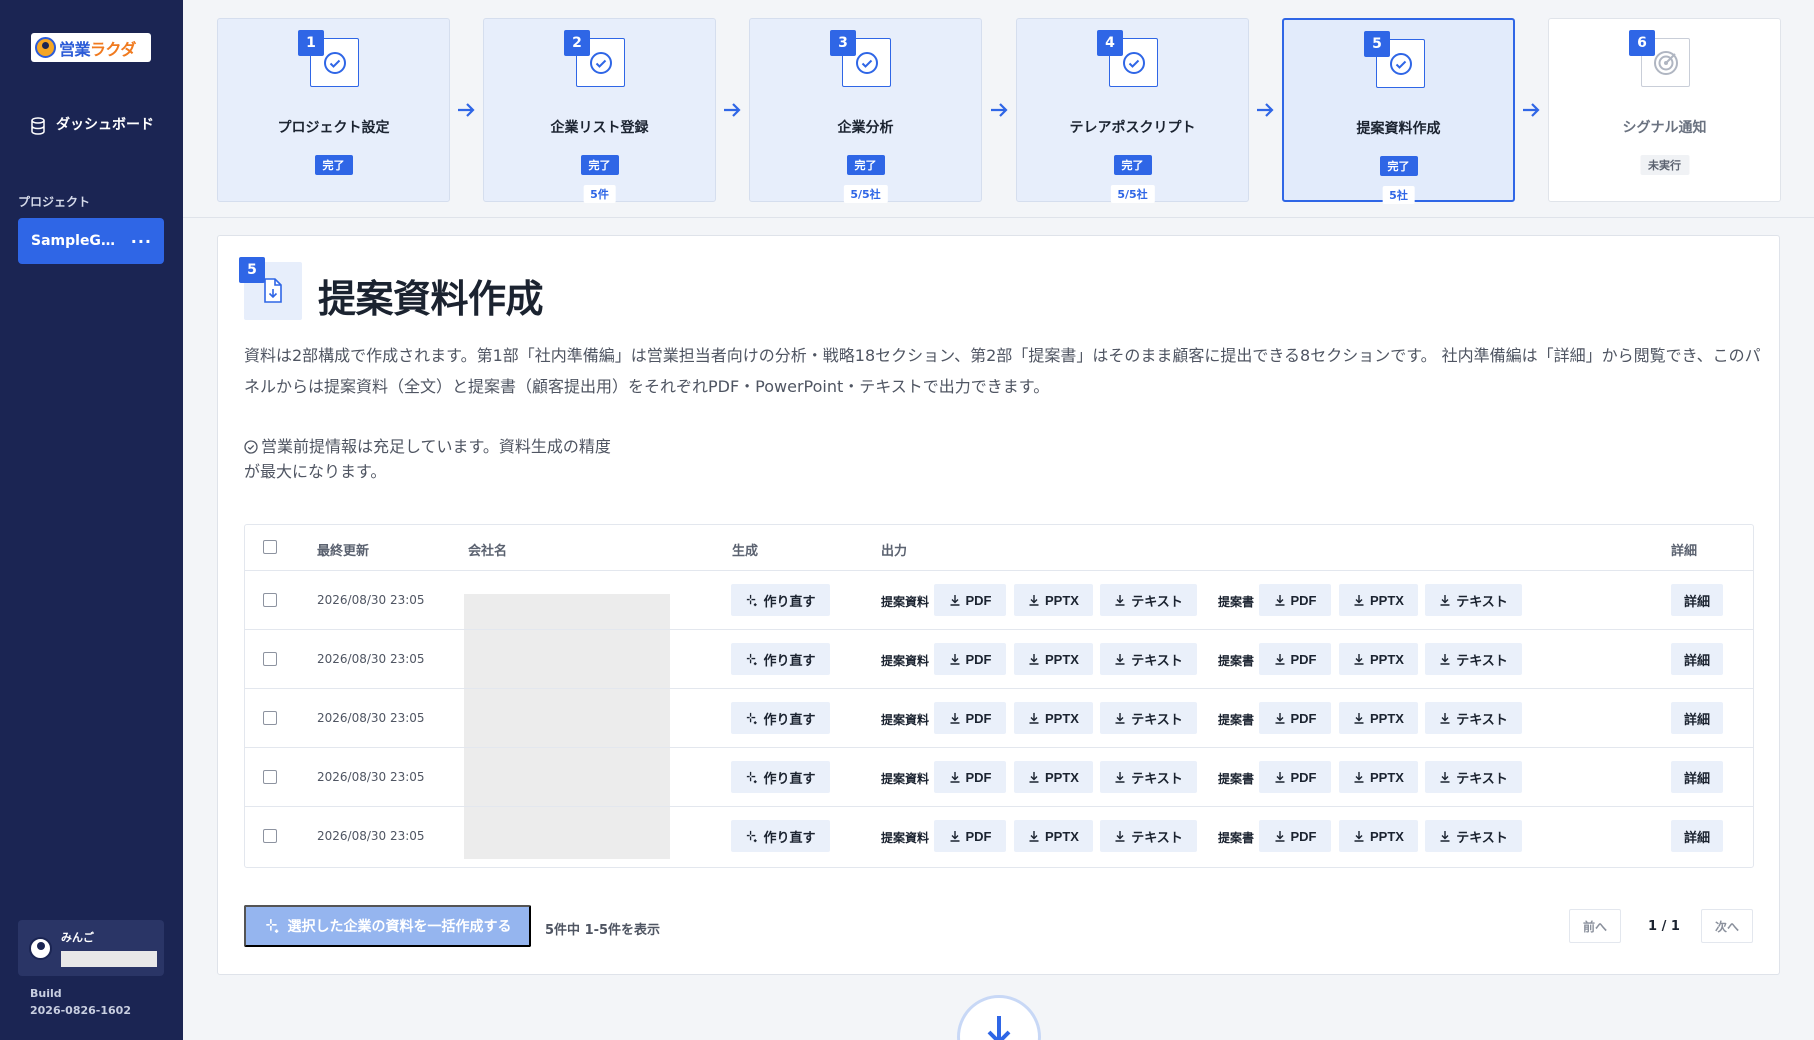 Image resolution: width=1814 pixels, height=1040 pixels. I want to click on next-page-button: 次へ, so click(1727, 926).